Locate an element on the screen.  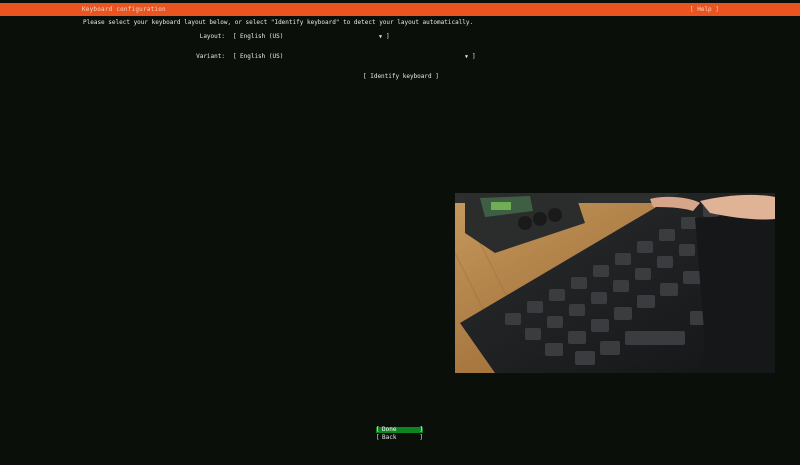
title-bar: Keyboard configuration [ Help ] is located at coordinates (400, 9).